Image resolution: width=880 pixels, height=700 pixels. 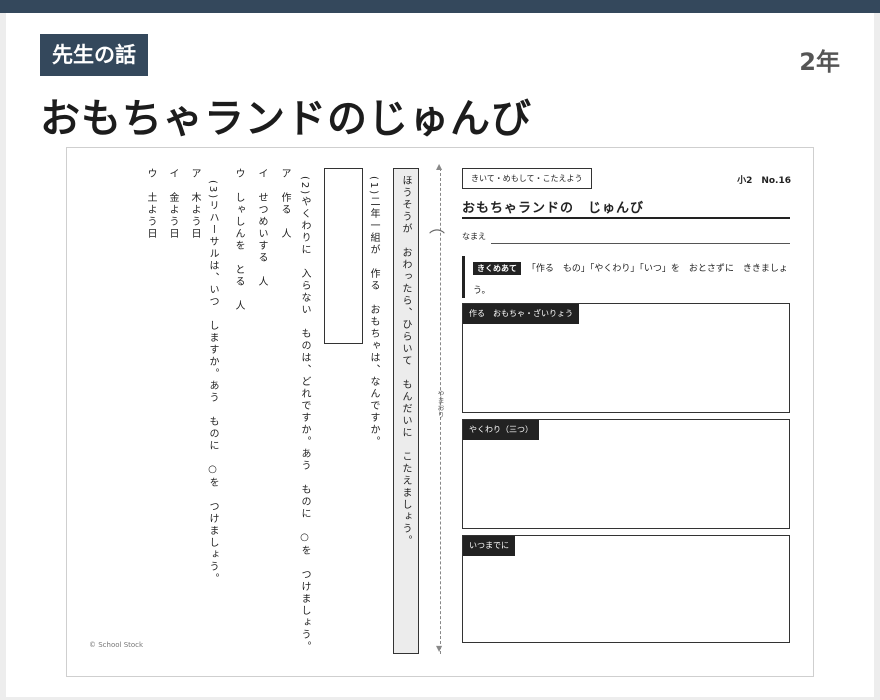 I want to click on q2-option-a: ア 作る 人, so click(x=284, y=204).